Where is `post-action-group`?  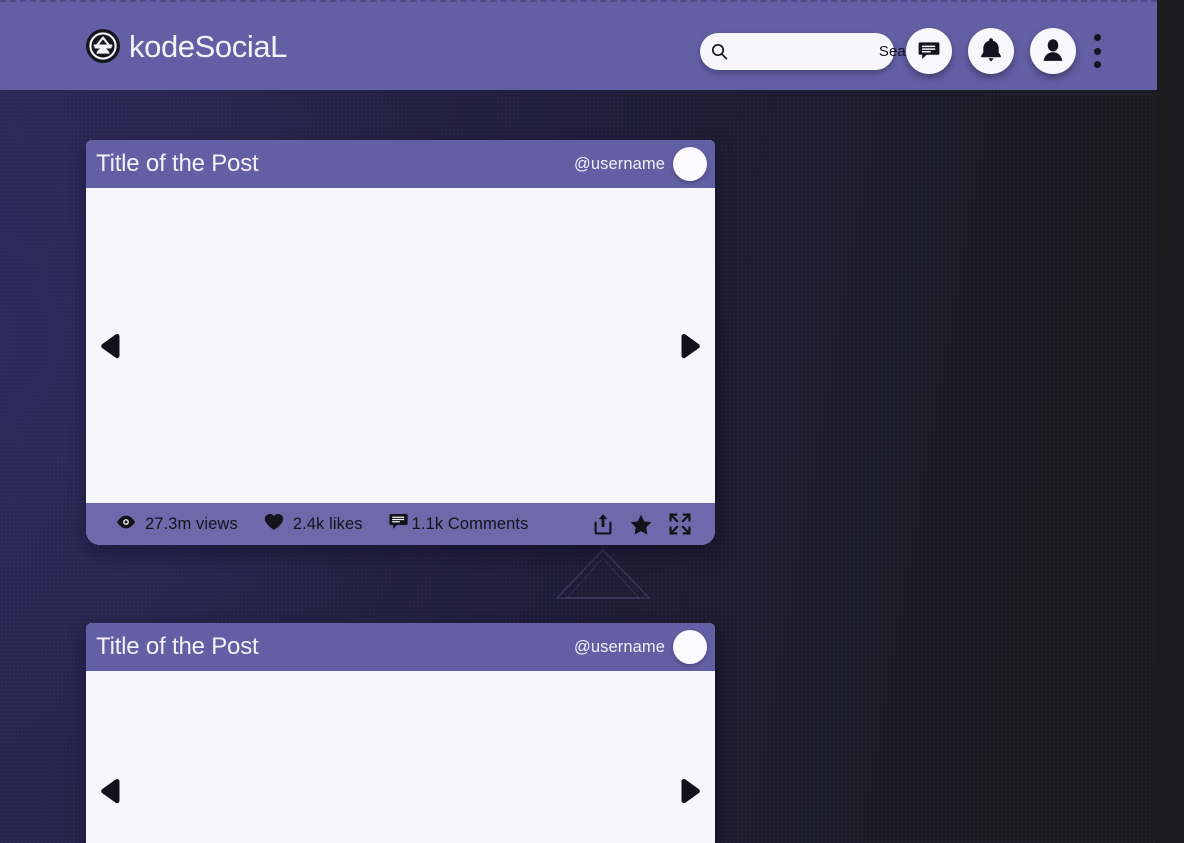 post-action-group is located at coordinates (649, 524).